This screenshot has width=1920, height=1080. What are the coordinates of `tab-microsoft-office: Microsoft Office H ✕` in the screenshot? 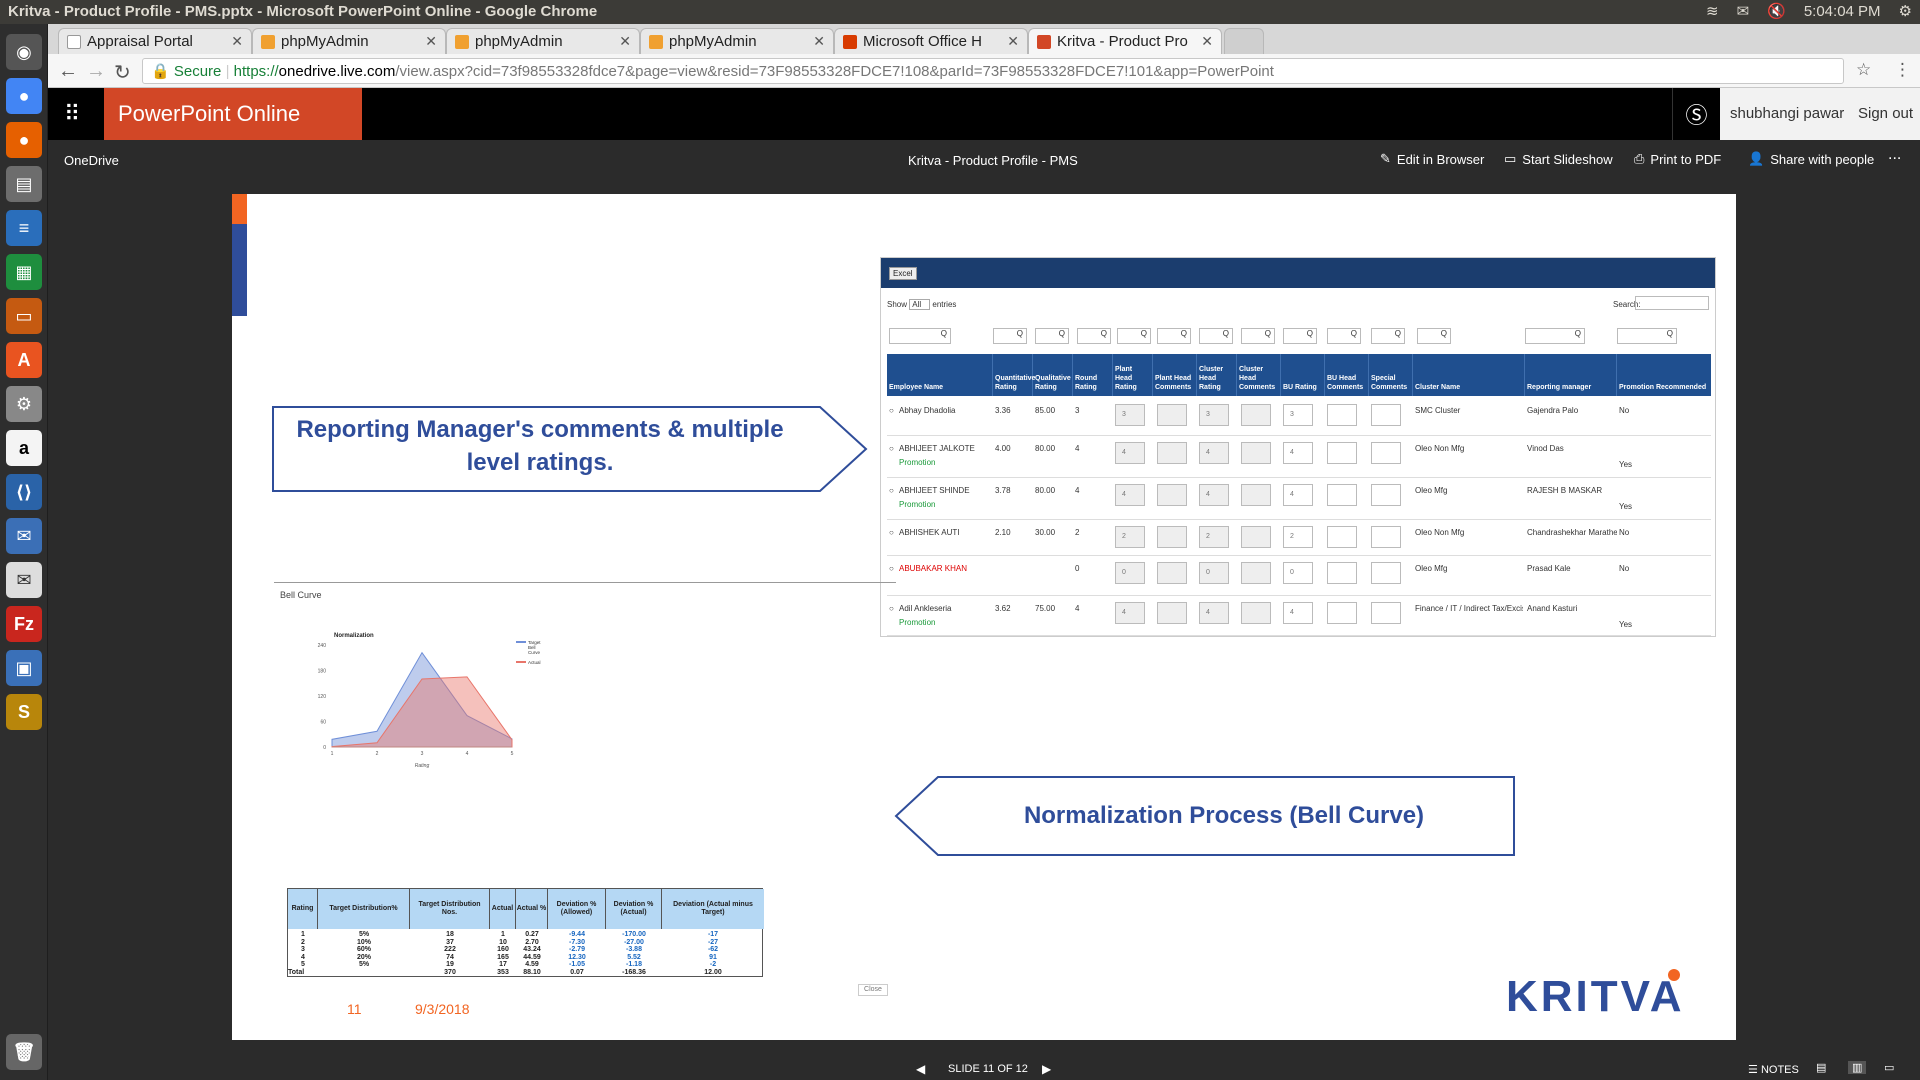 It's located at (931, 41).